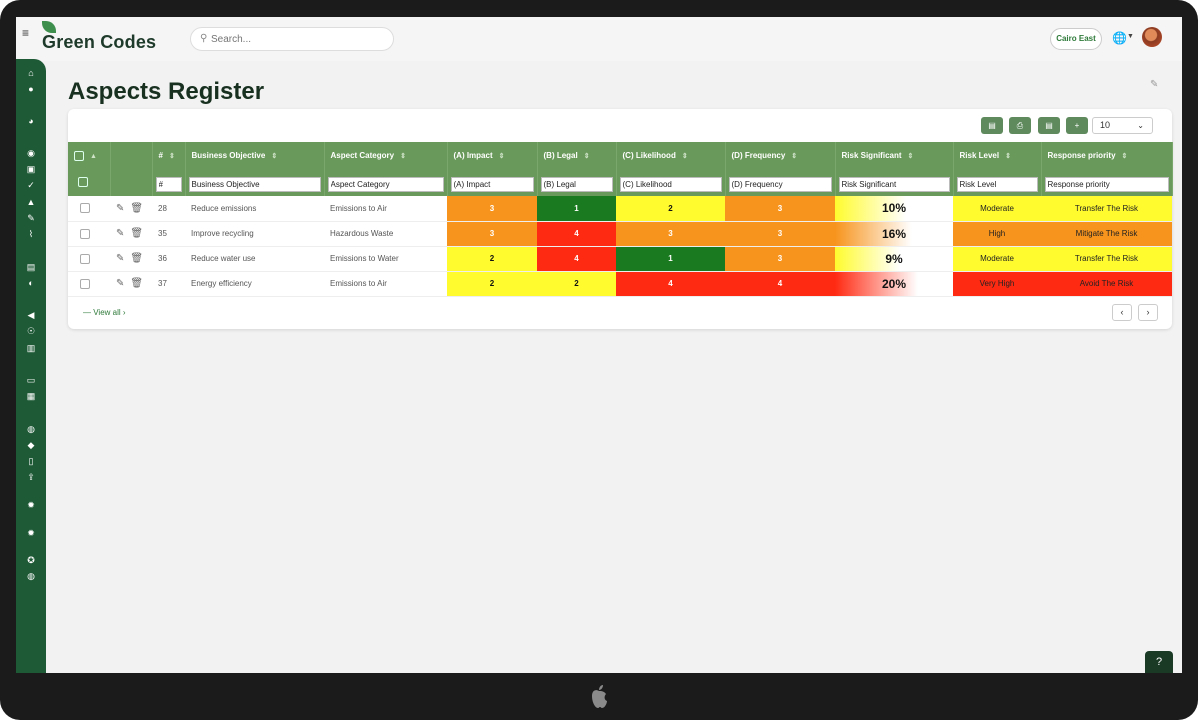 The width and height of the screenshot is (1198, 720). I want to click on row-frequency: 3, so click(780, 234).